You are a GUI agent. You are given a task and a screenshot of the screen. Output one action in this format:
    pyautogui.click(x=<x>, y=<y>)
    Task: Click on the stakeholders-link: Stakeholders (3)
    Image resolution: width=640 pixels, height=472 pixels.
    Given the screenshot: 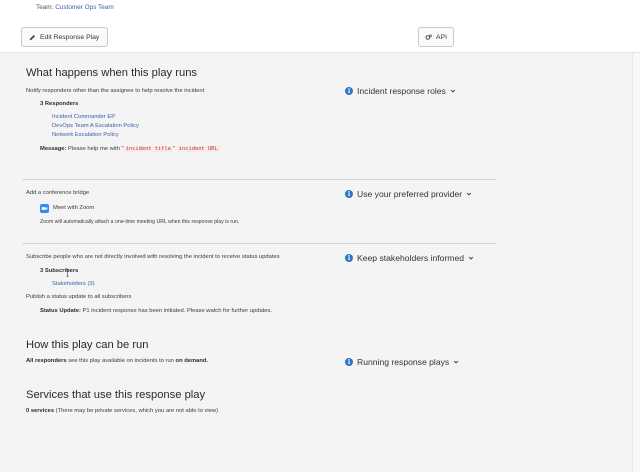 What is the action you would take?
    pyautogui.click(x=73, y=284)
    